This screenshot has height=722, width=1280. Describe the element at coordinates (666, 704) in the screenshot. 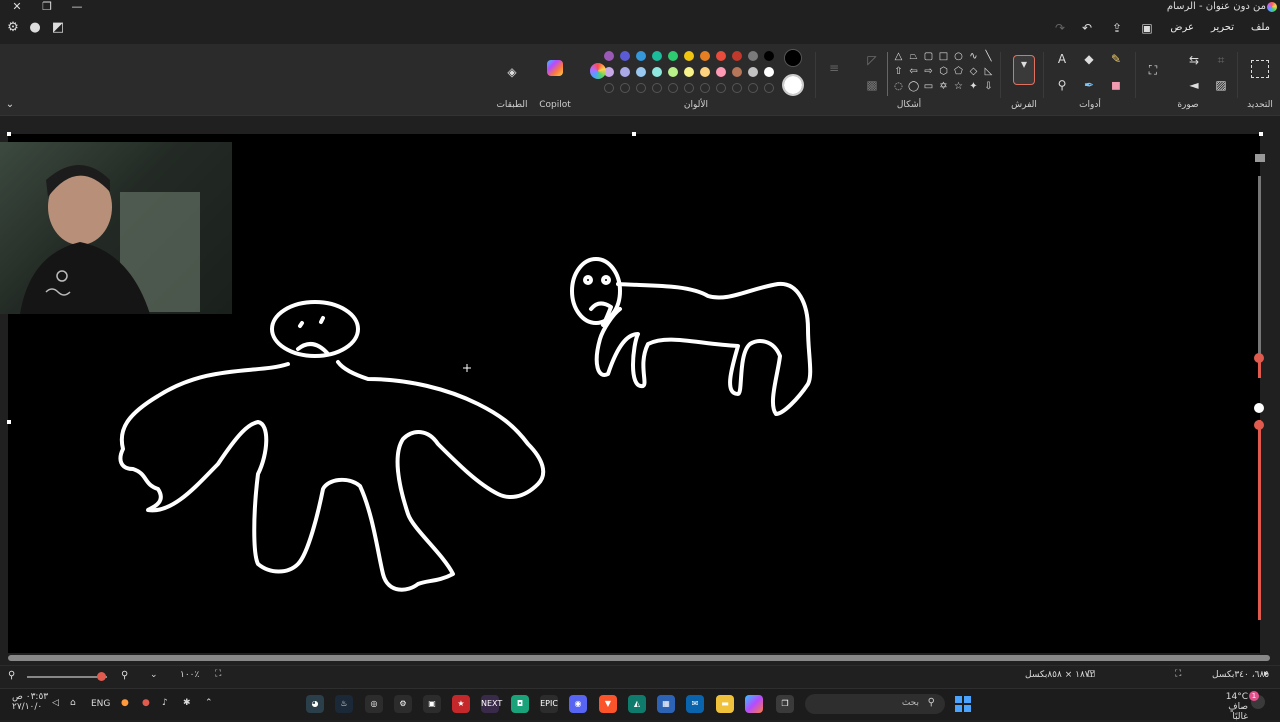

I see `microsoft-store-icon: ▦` at that location.